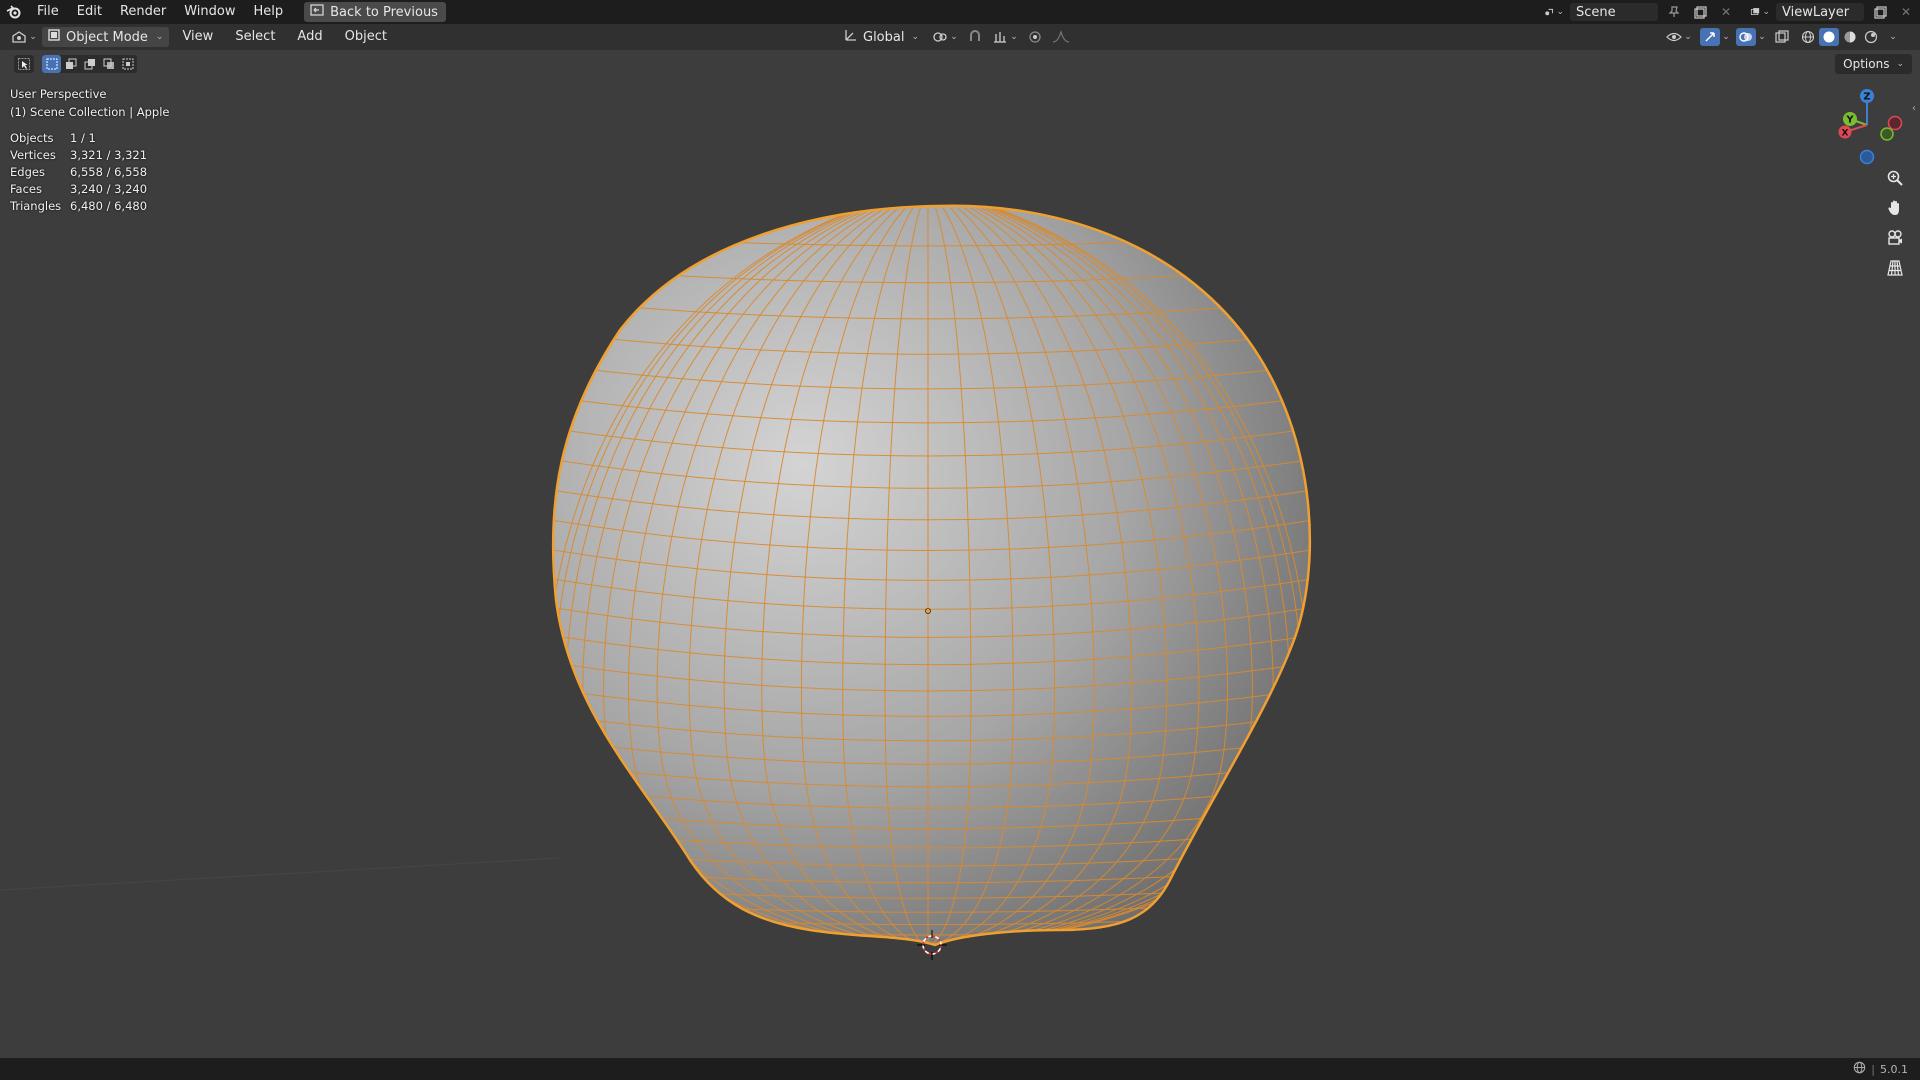  I want to click on shading-mode-group: ⌄, so click(1850, 37).